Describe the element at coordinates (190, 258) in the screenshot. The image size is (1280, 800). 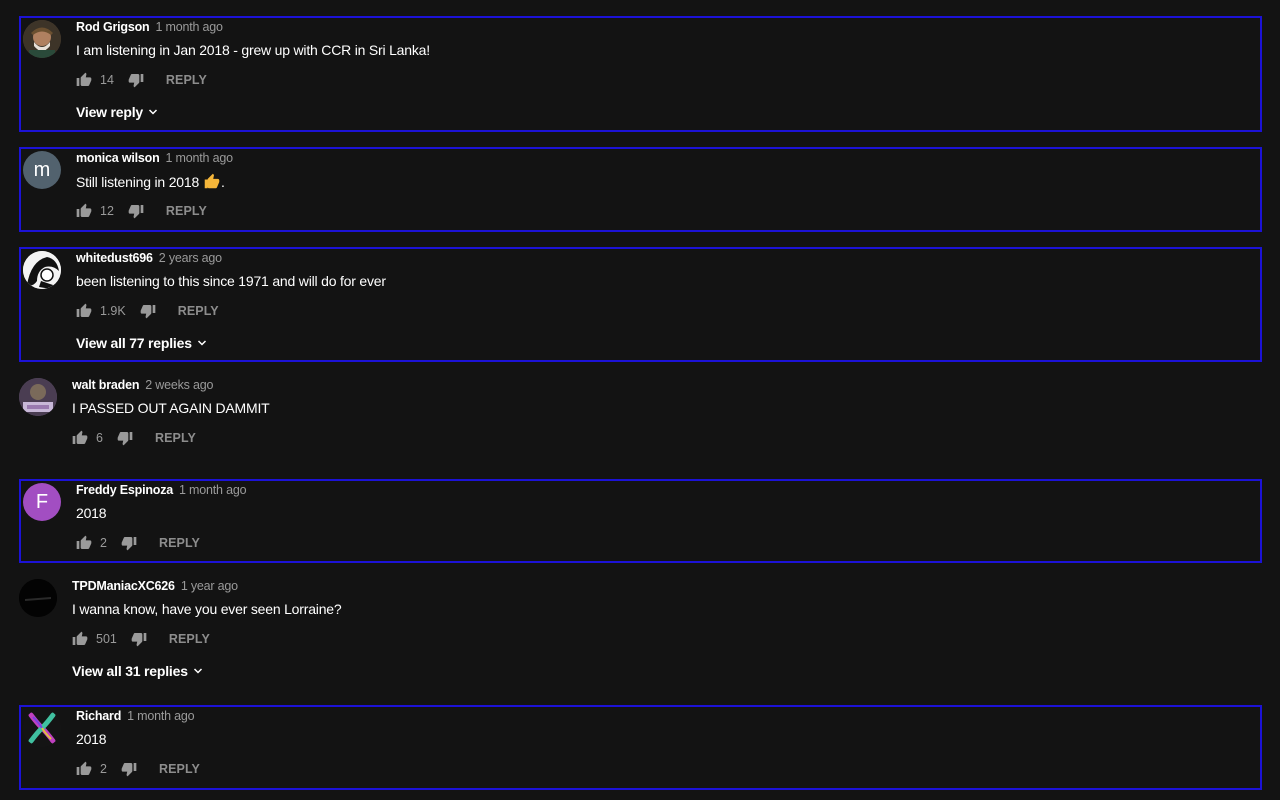
I see `timestamp: 2 years ago` at that location.